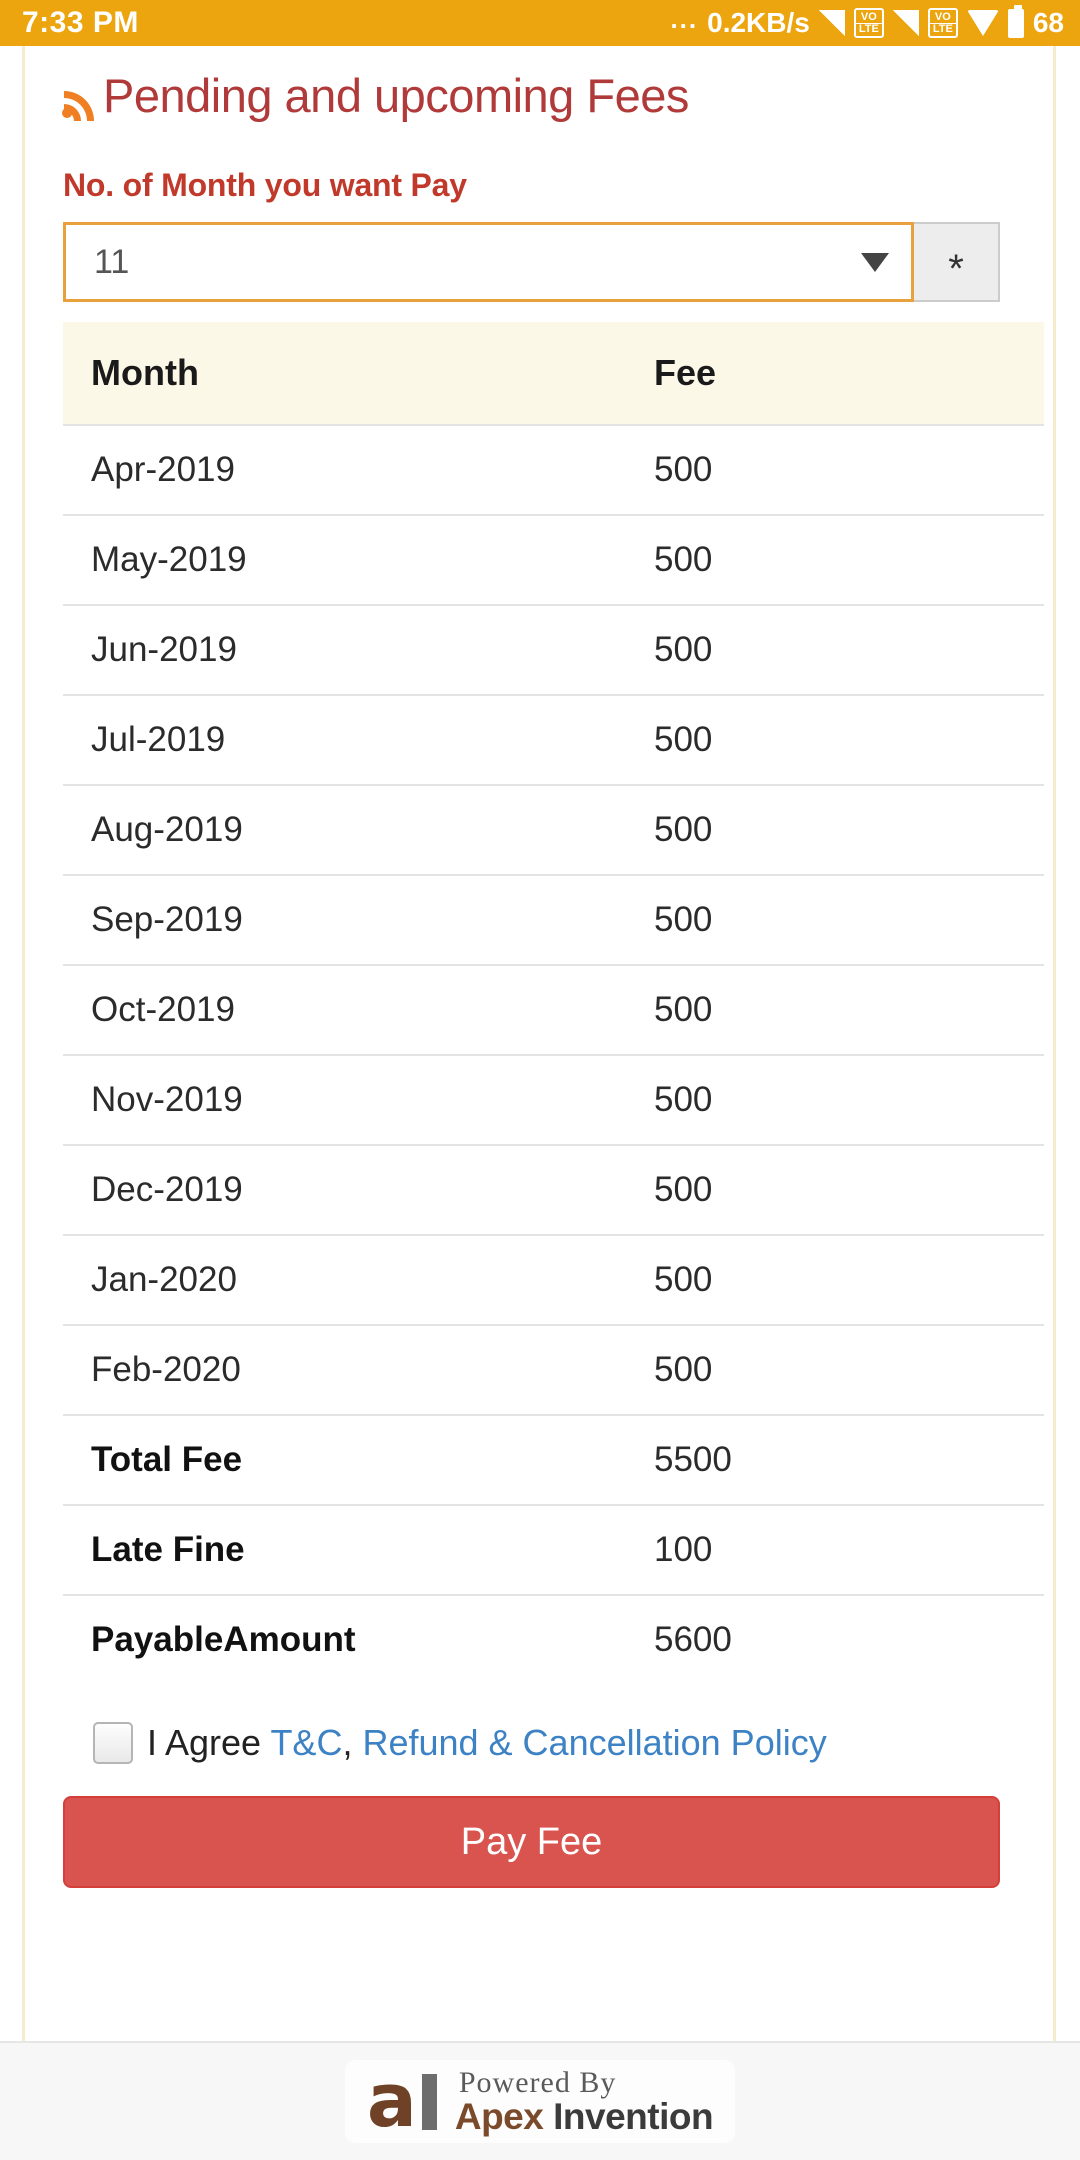 The height and width of the screenshot is (2160, 1080). What do you see at coordinates (112, 261) in the screenshot?
I see `months-select-value: 11` at bounding box center [112, 261].